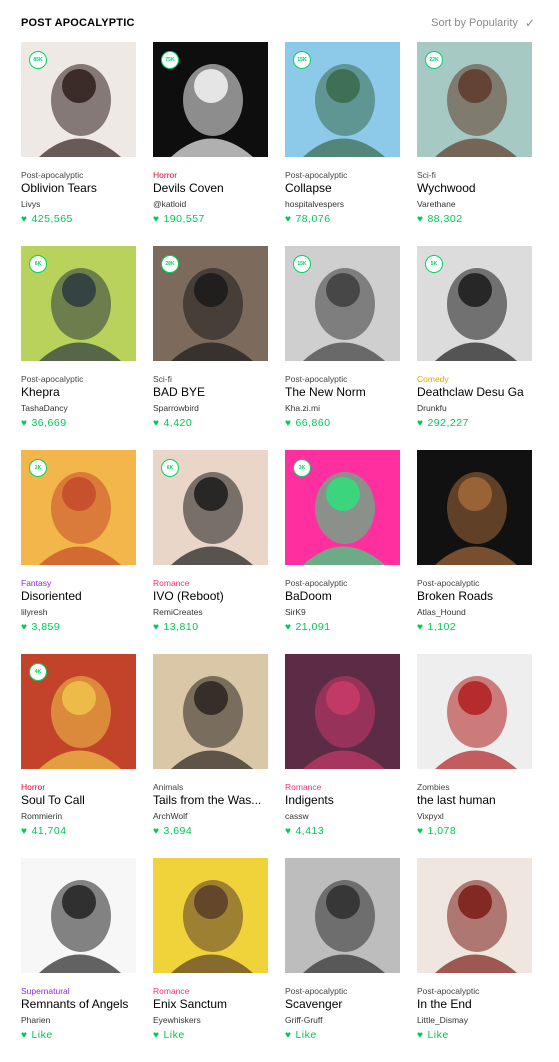  What do you see at coordinates (80, 800) in the screenshot?
I see `series-title: Soul To Call` at bounding box center [80, 800].